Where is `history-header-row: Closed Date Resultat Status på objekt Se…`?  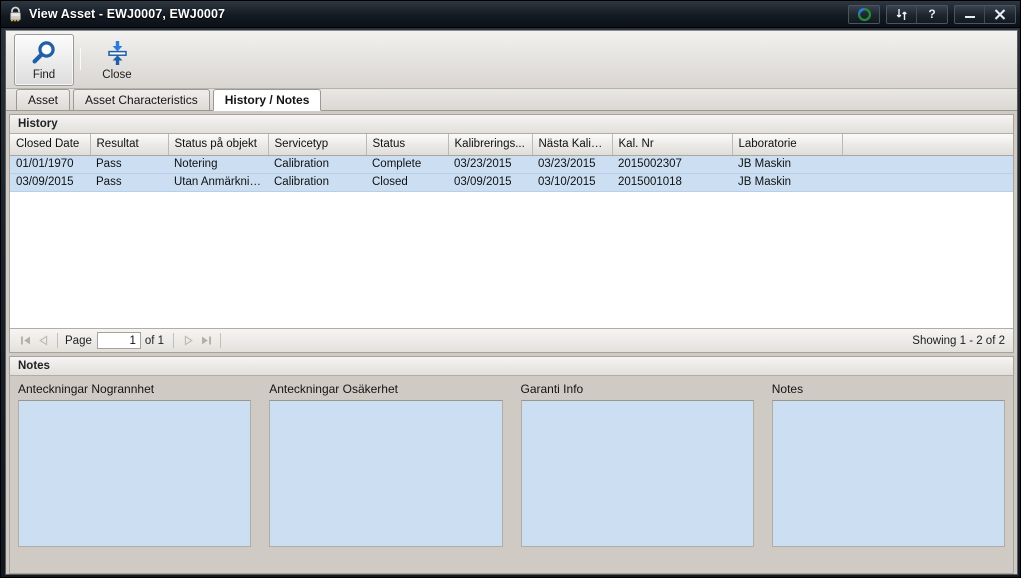 history-header-row: Closed Date Resultat Status på objekt Se… is located at coordinates (511, 145).